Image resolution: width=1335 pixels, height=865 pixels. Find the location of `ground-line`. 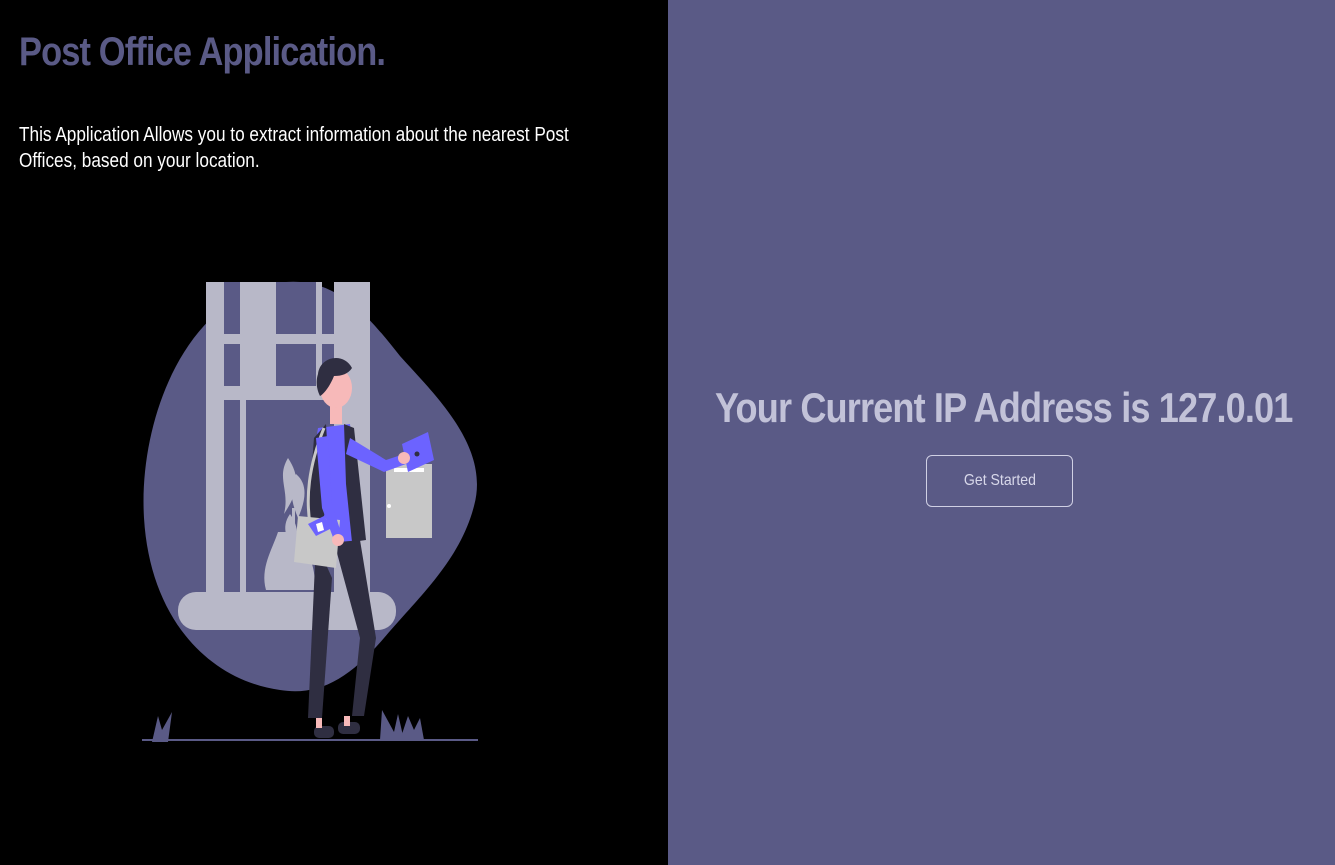

ground-line is located at coordinates (310, 740).